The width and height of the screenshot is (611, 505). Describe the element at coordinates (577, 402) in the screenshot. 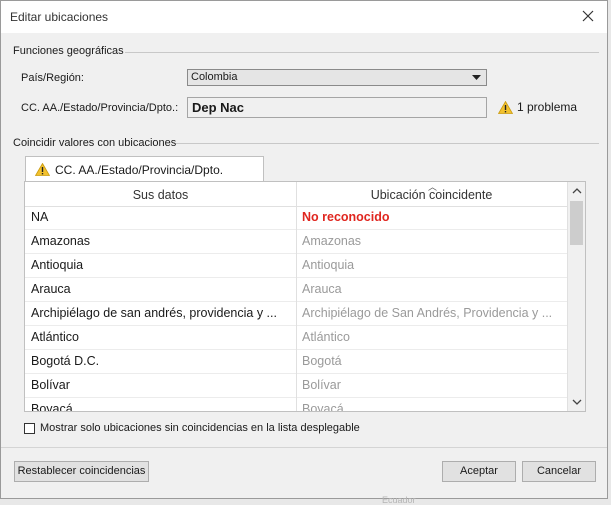

I see `scroll-down-icon` at that location.